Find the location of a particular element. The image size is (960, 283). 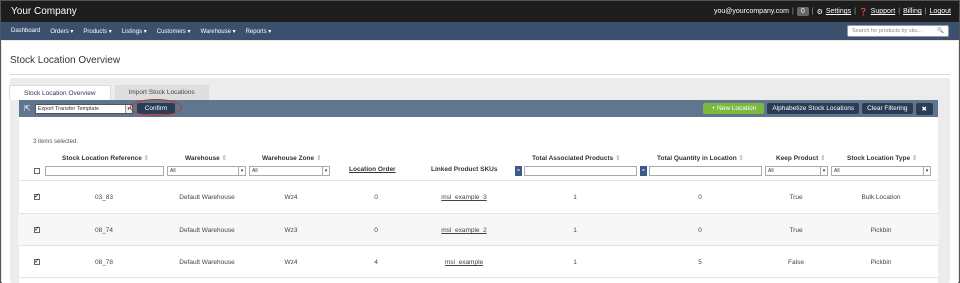

column-label: Stock Location Reference is located at coordinates (102, 158).